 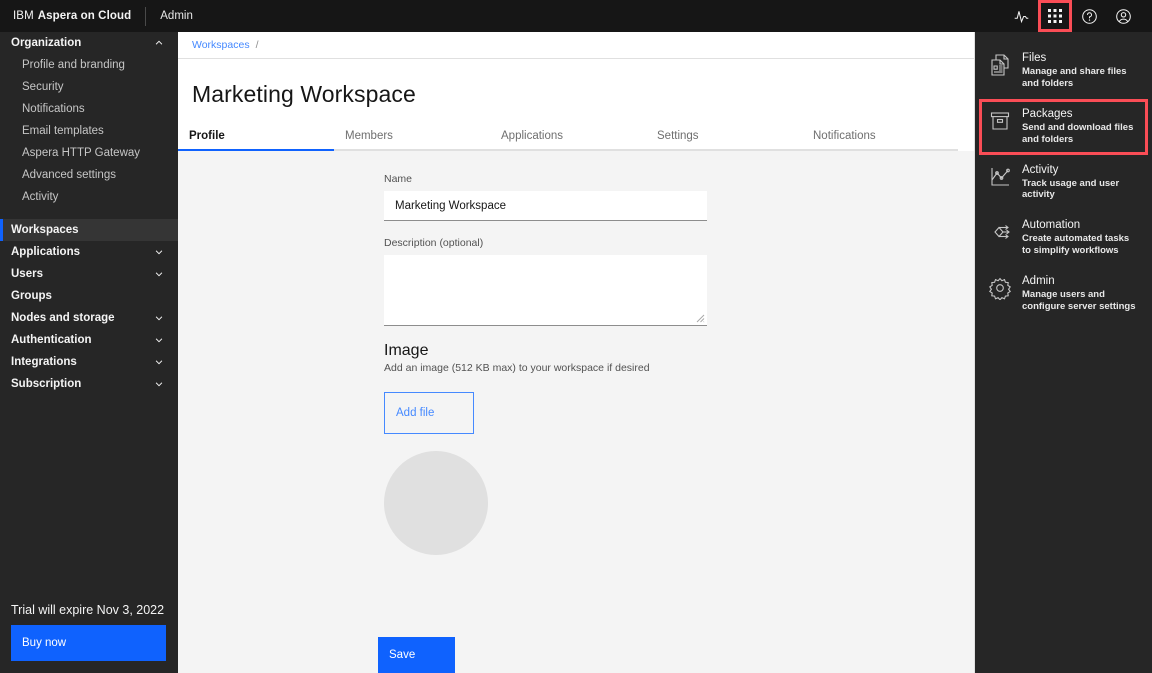 I want to click on packages-box-icon, so click(x=1000, y=121).